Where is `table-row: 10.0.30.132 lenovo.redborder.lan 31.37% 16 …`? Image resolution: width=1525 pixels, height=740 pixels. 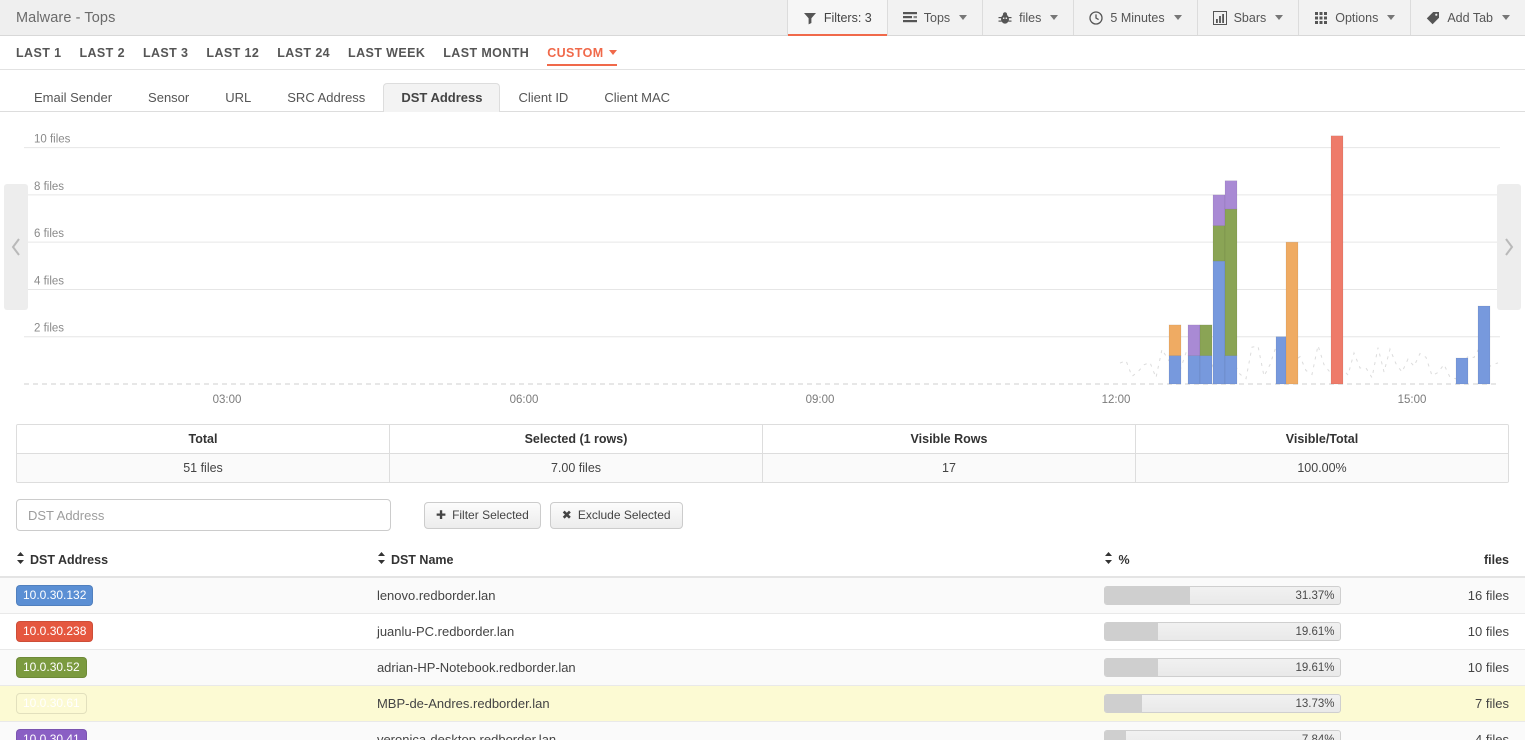
table-row: 10.0.30.132 lenovo.redborder.lan 31.37% 16 … is located at coordinates (762, 595).